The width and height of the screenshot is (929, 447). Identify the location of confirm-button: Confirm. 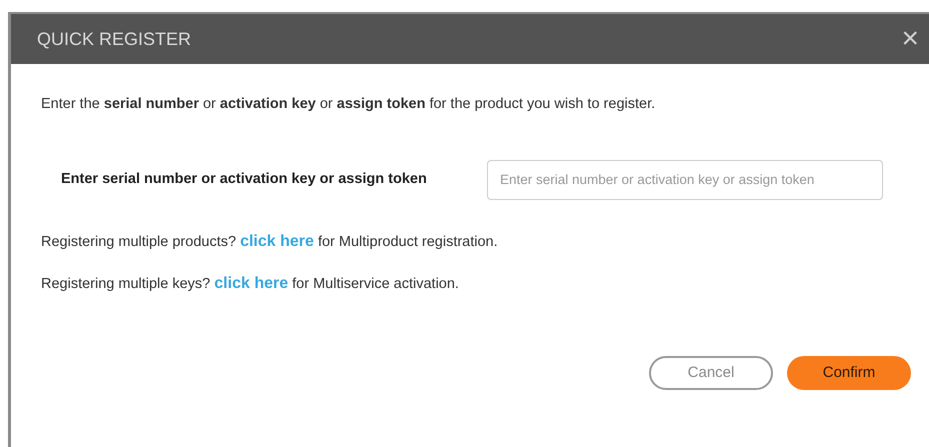
(849, 373).